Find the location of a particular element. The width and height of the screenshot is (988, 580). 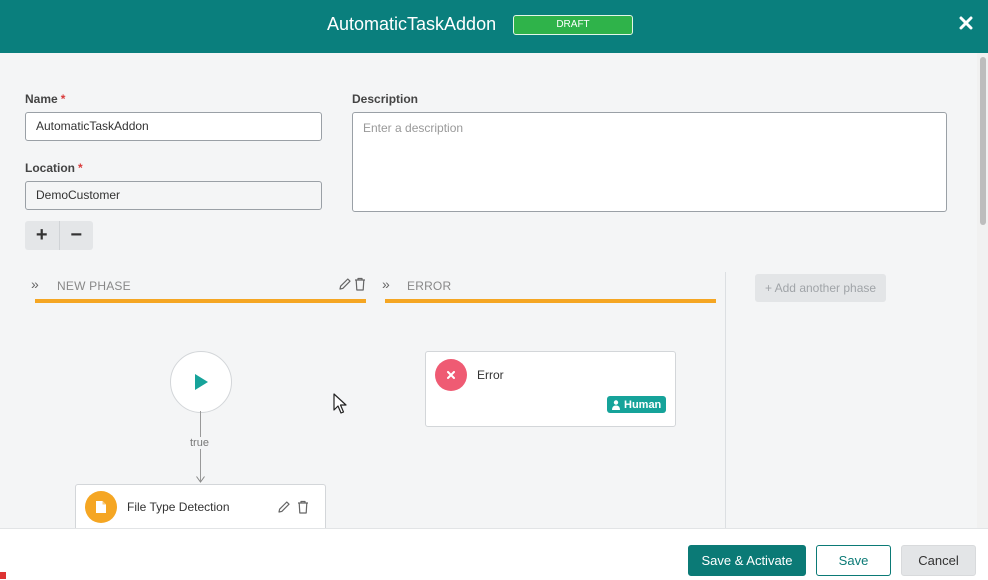

user-icon is located at coordinates (616, 404).